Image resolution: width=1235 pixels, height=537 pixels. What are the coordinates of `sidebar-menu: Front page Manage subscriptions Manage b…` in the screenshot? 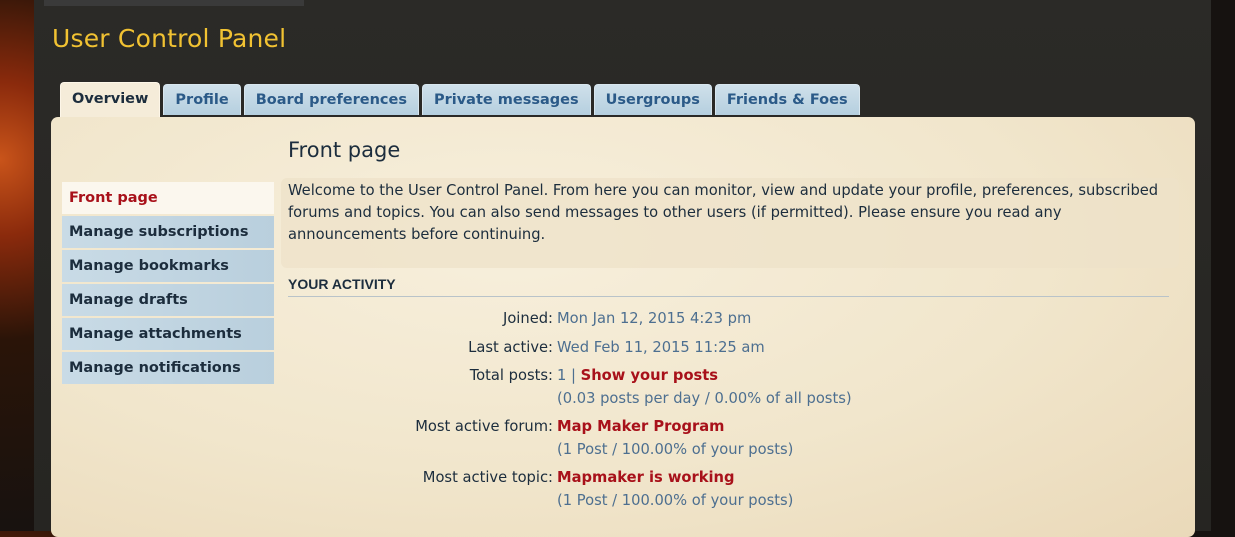 It's located at (168, 284).